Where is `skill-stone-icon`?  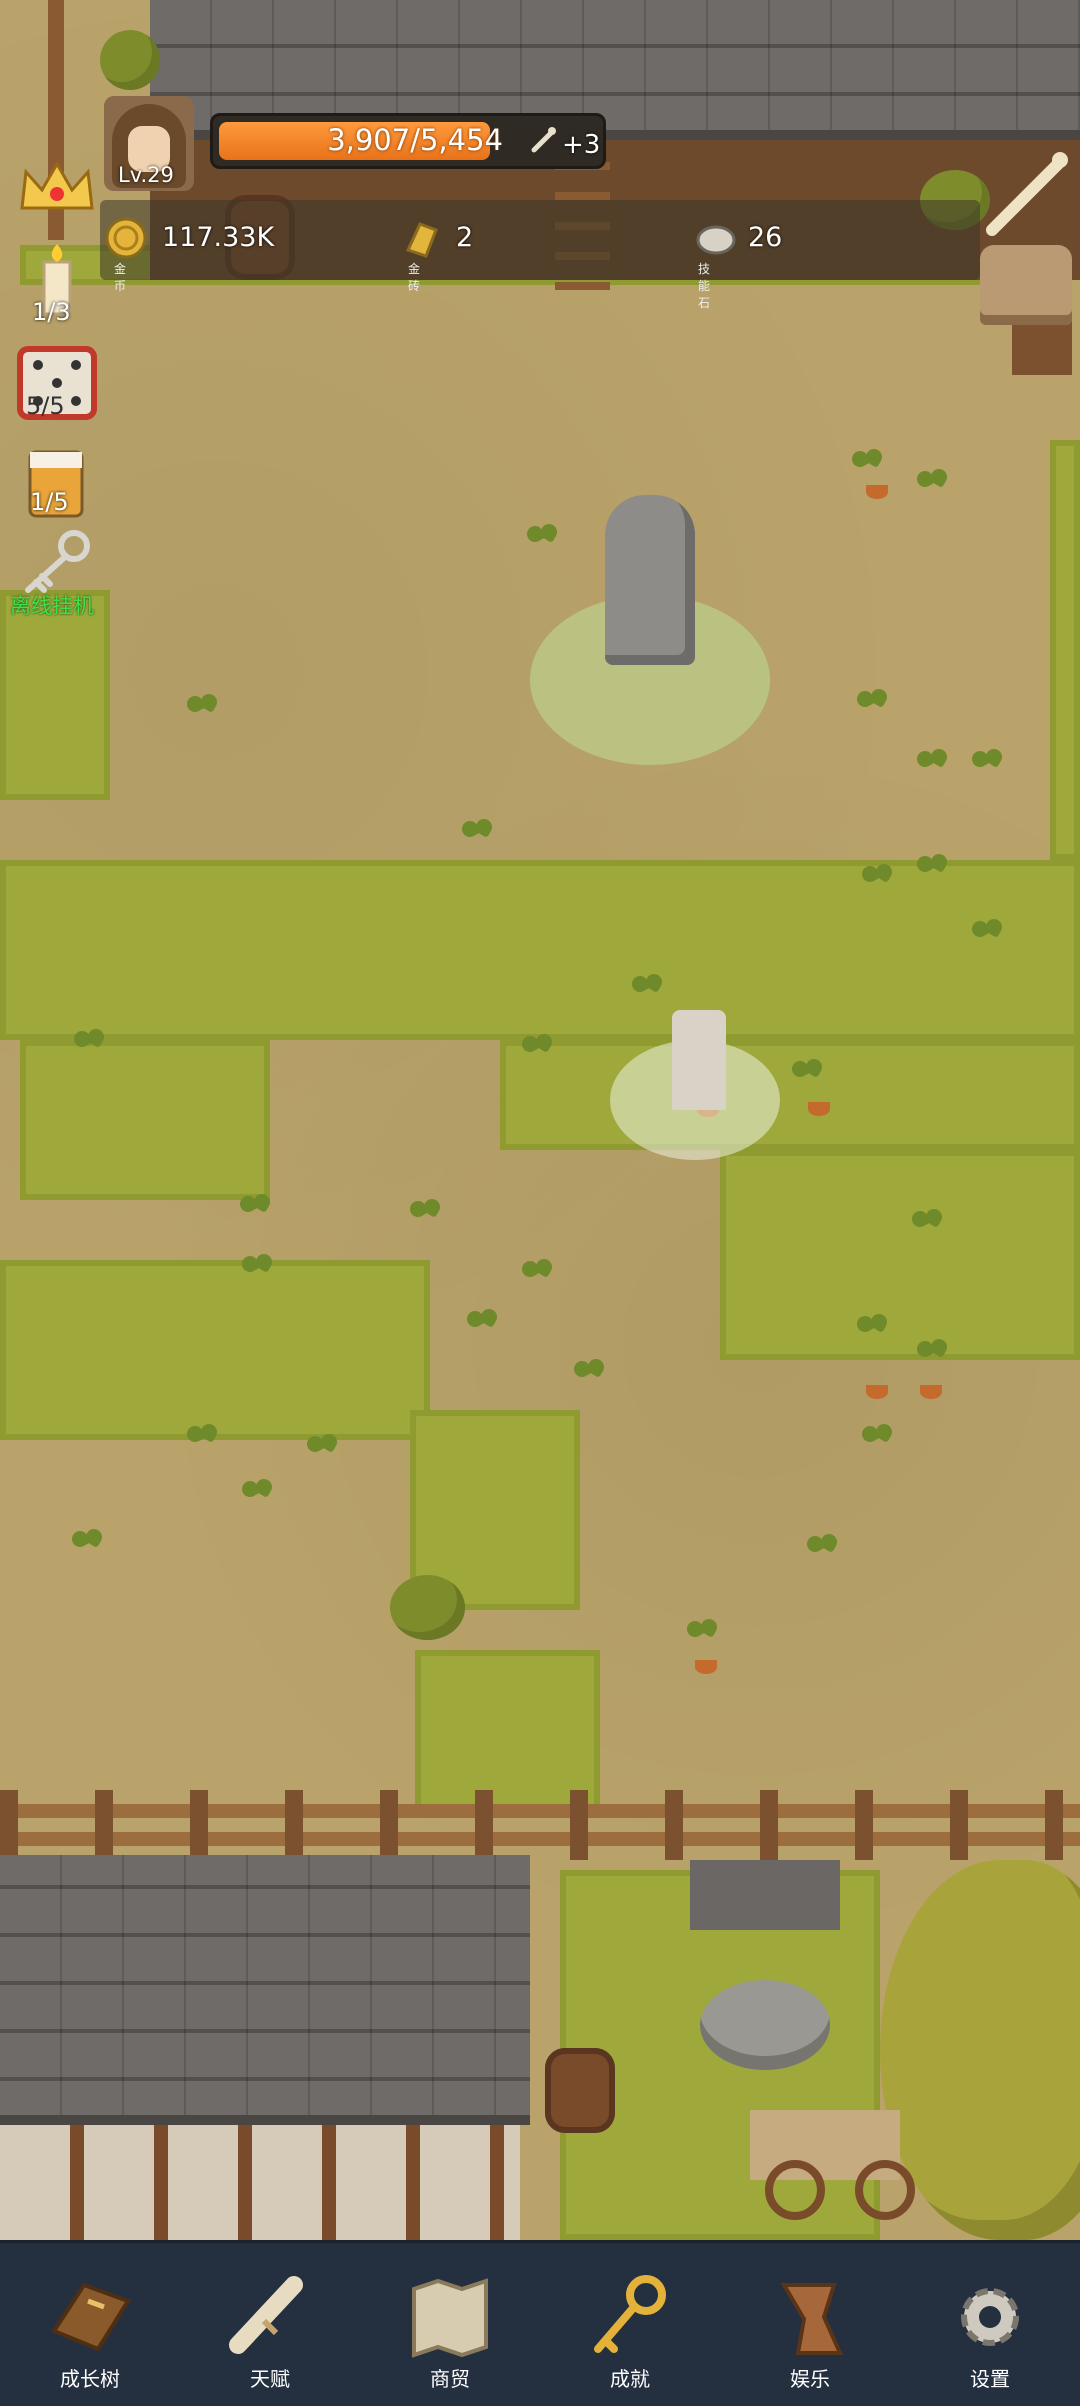 skill-stone-icon is located at coordinates (716, 240).